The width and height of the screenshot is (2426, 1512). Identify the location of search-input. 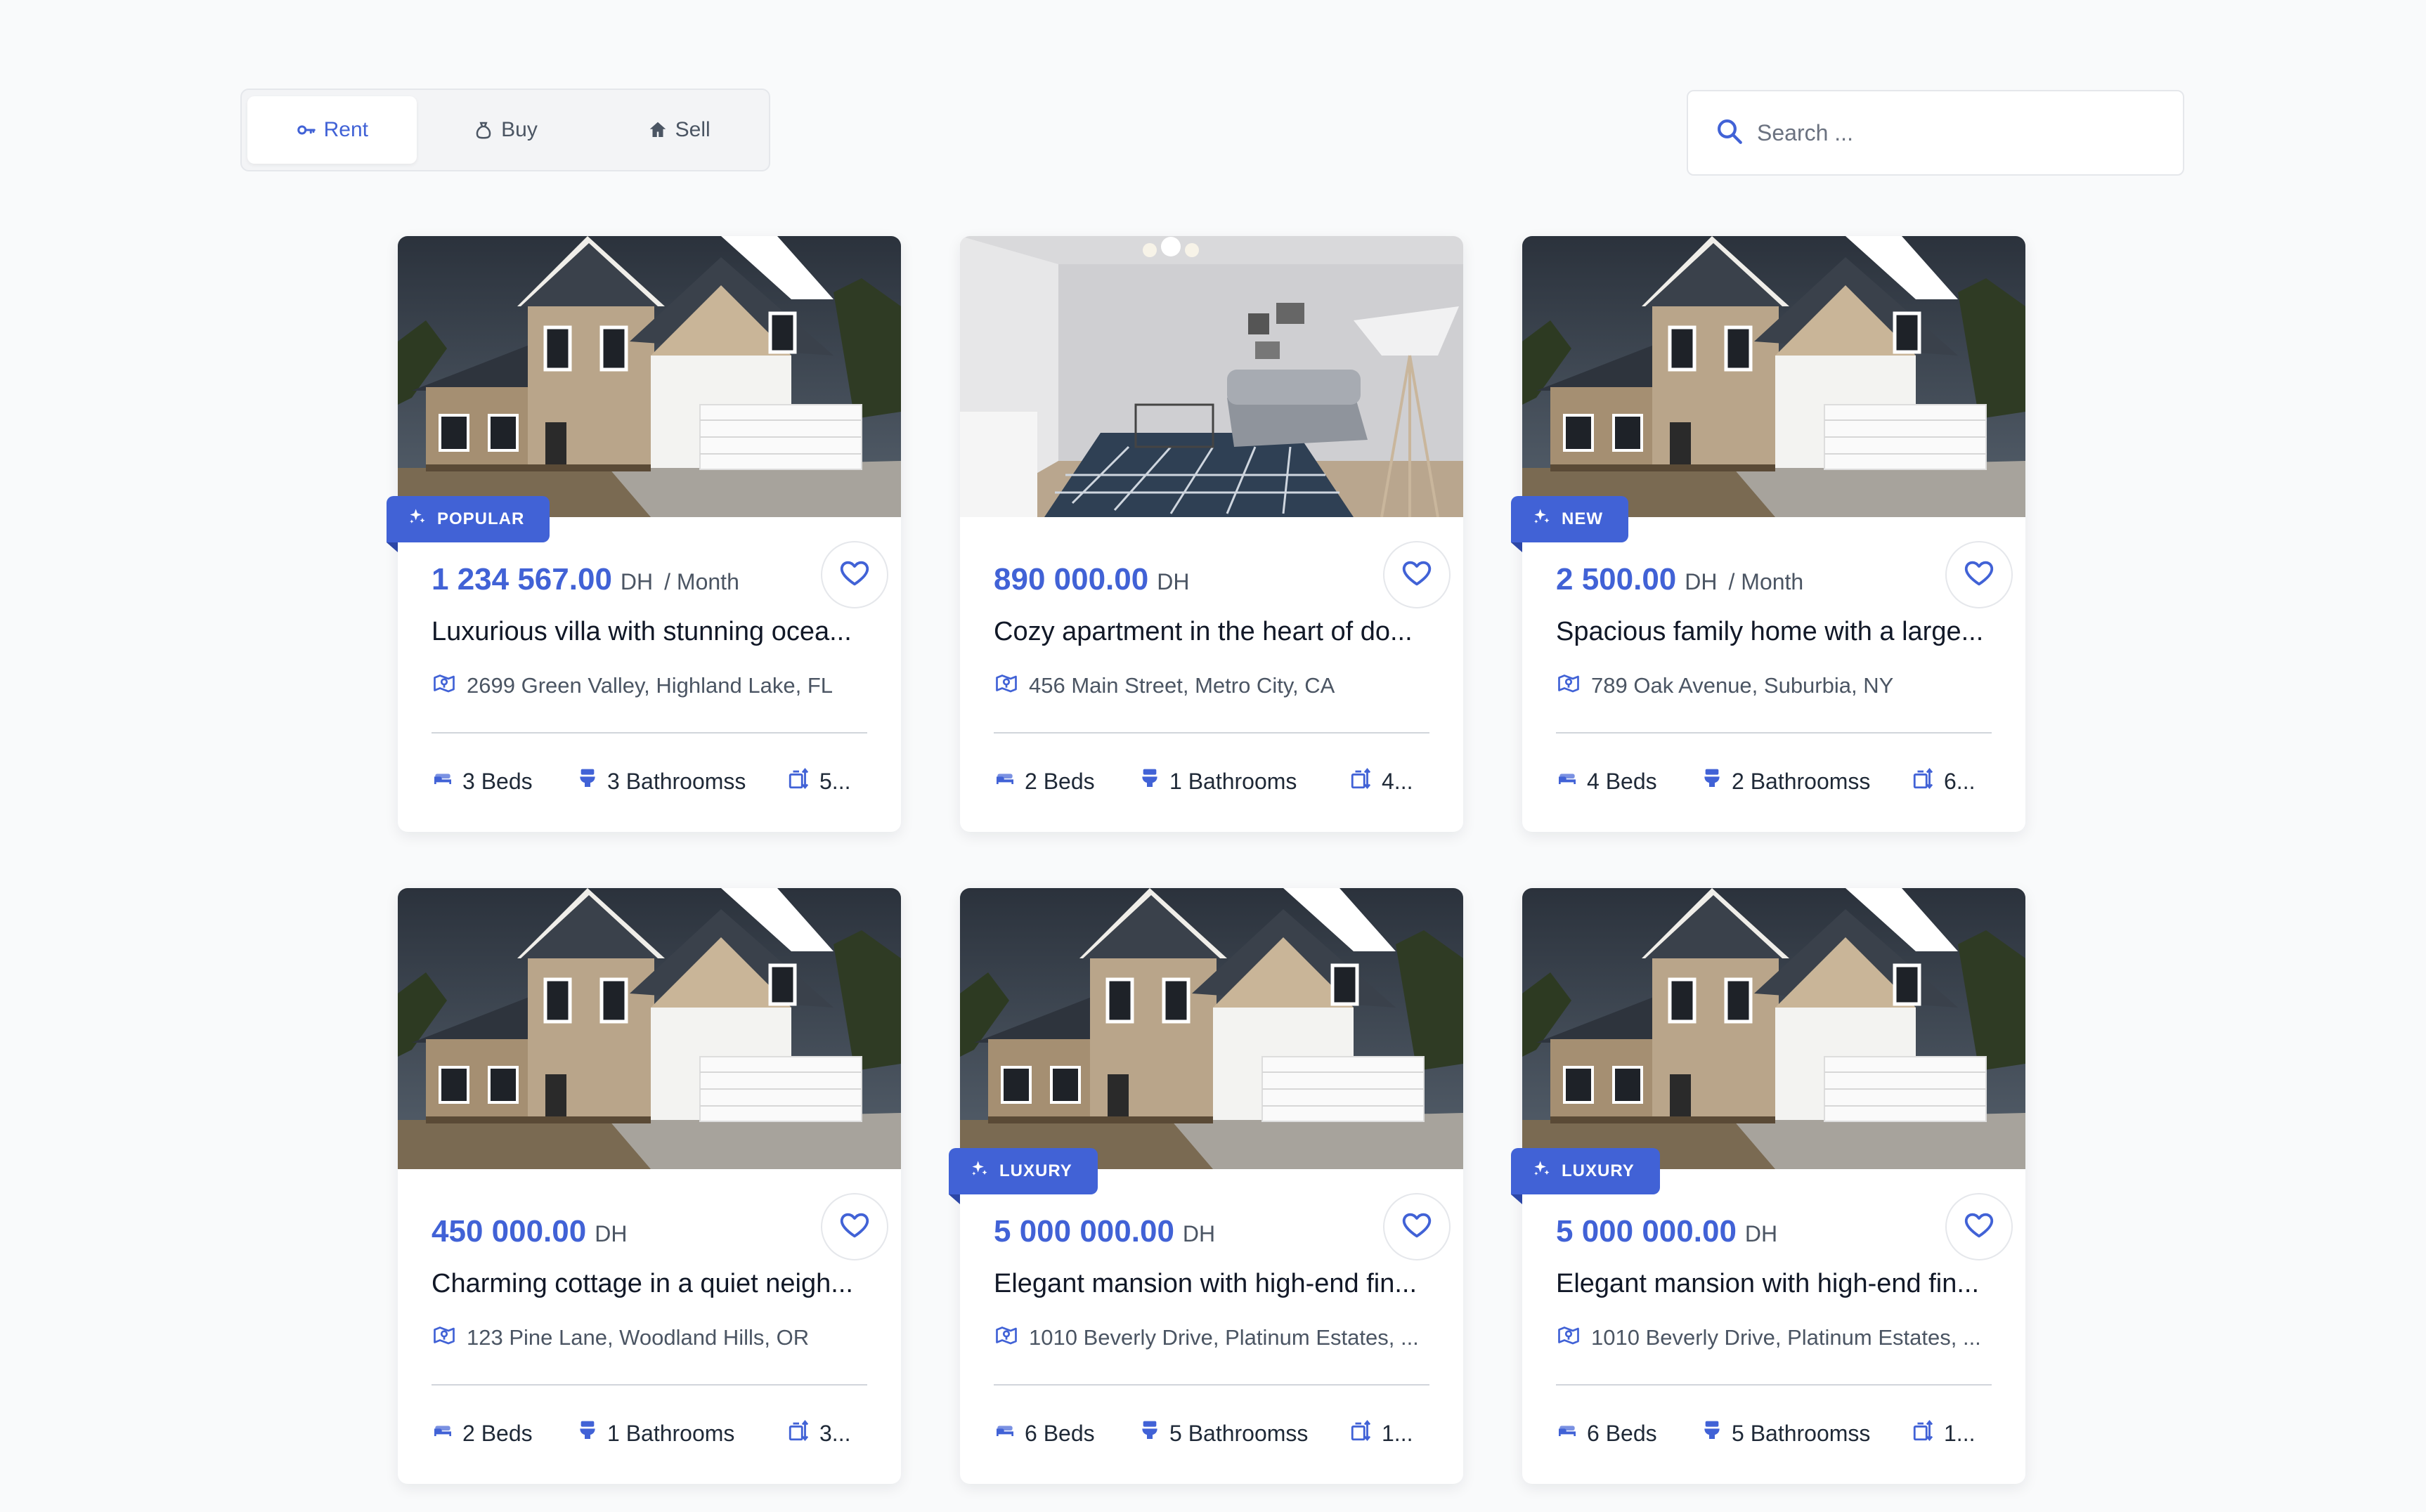
(1954, 132).